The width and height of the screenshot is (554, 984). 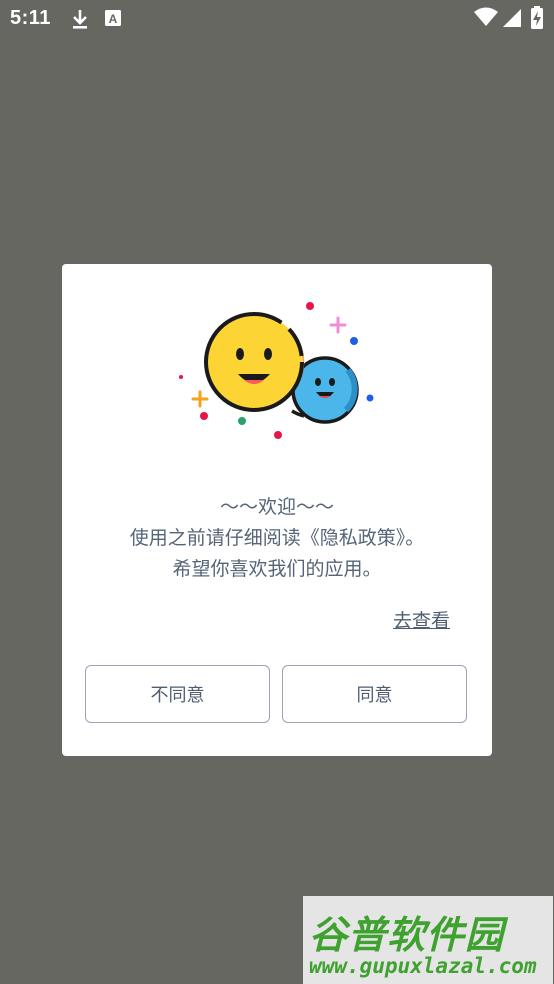 What do you see at coordinates (407, 935) in the screenshot?
I see `watermark-title: 谷普软件园` at bounding box center [407, 935].